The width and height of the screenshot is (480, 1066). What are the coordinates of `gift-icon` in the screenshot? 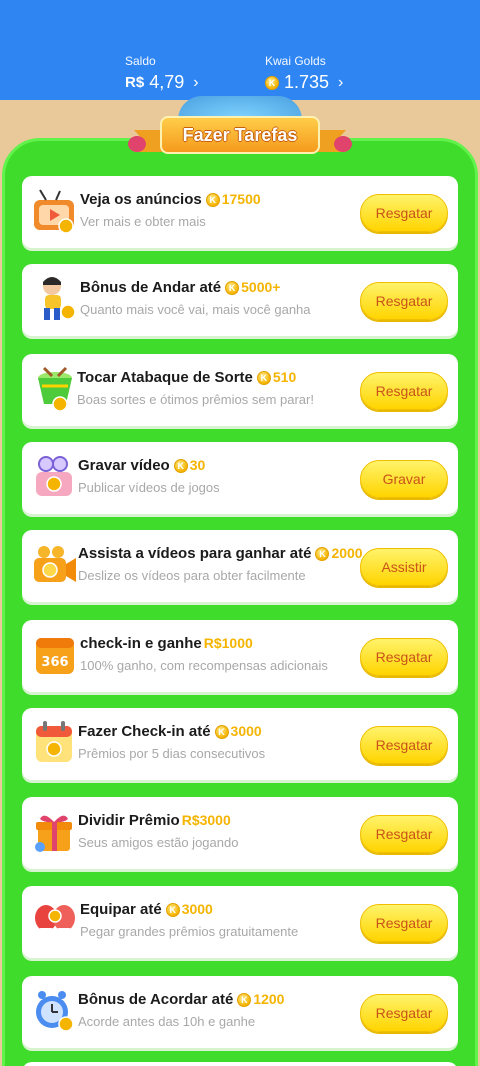 It's located at (55, 832).